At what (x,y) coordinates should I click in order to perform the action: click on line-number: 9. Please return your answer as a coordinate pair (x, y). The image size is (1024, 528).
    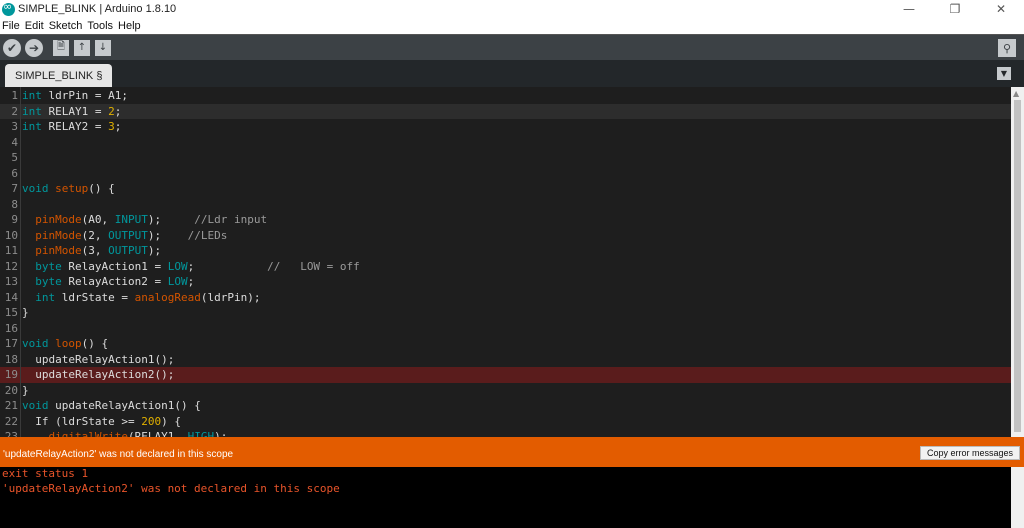
    Looking at the image, I should click on (14, 219).